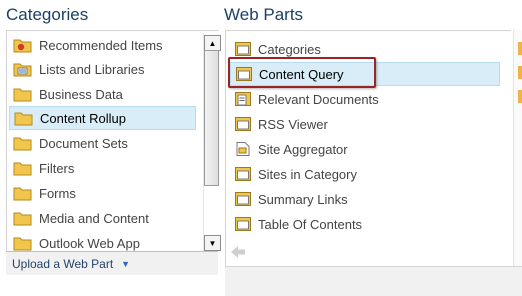  Describe the element at coordinates (83, 118) in the screenshot. I see `category-label: Content Rollup` at that location.